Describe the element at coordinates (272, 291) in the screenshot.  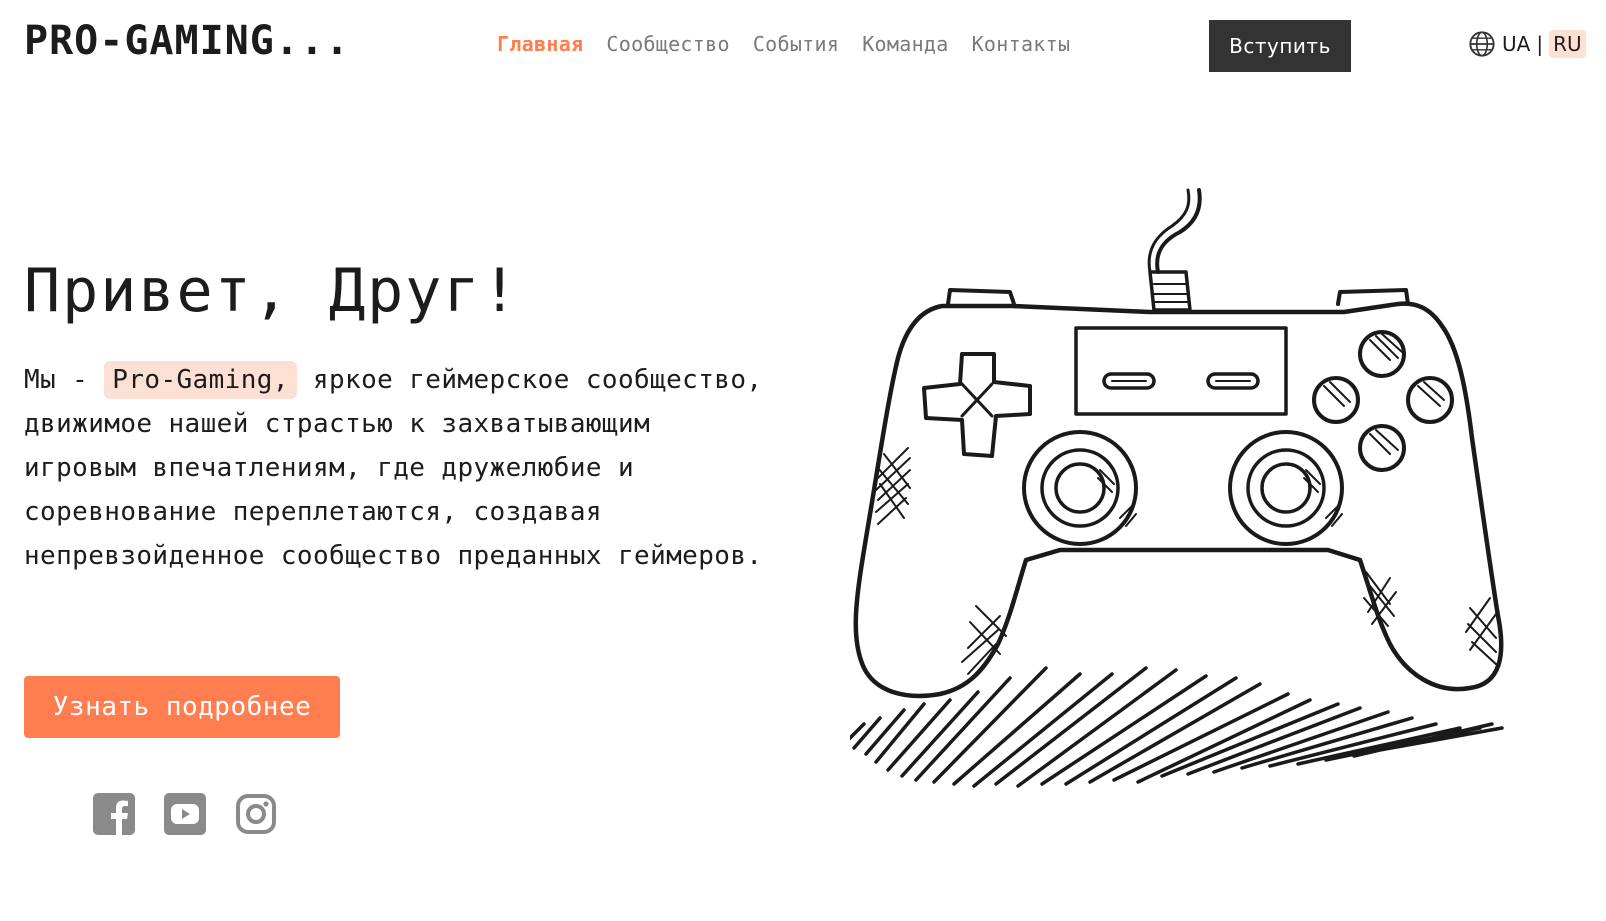
I see `hero-title: Привет, Друг!` at that location.